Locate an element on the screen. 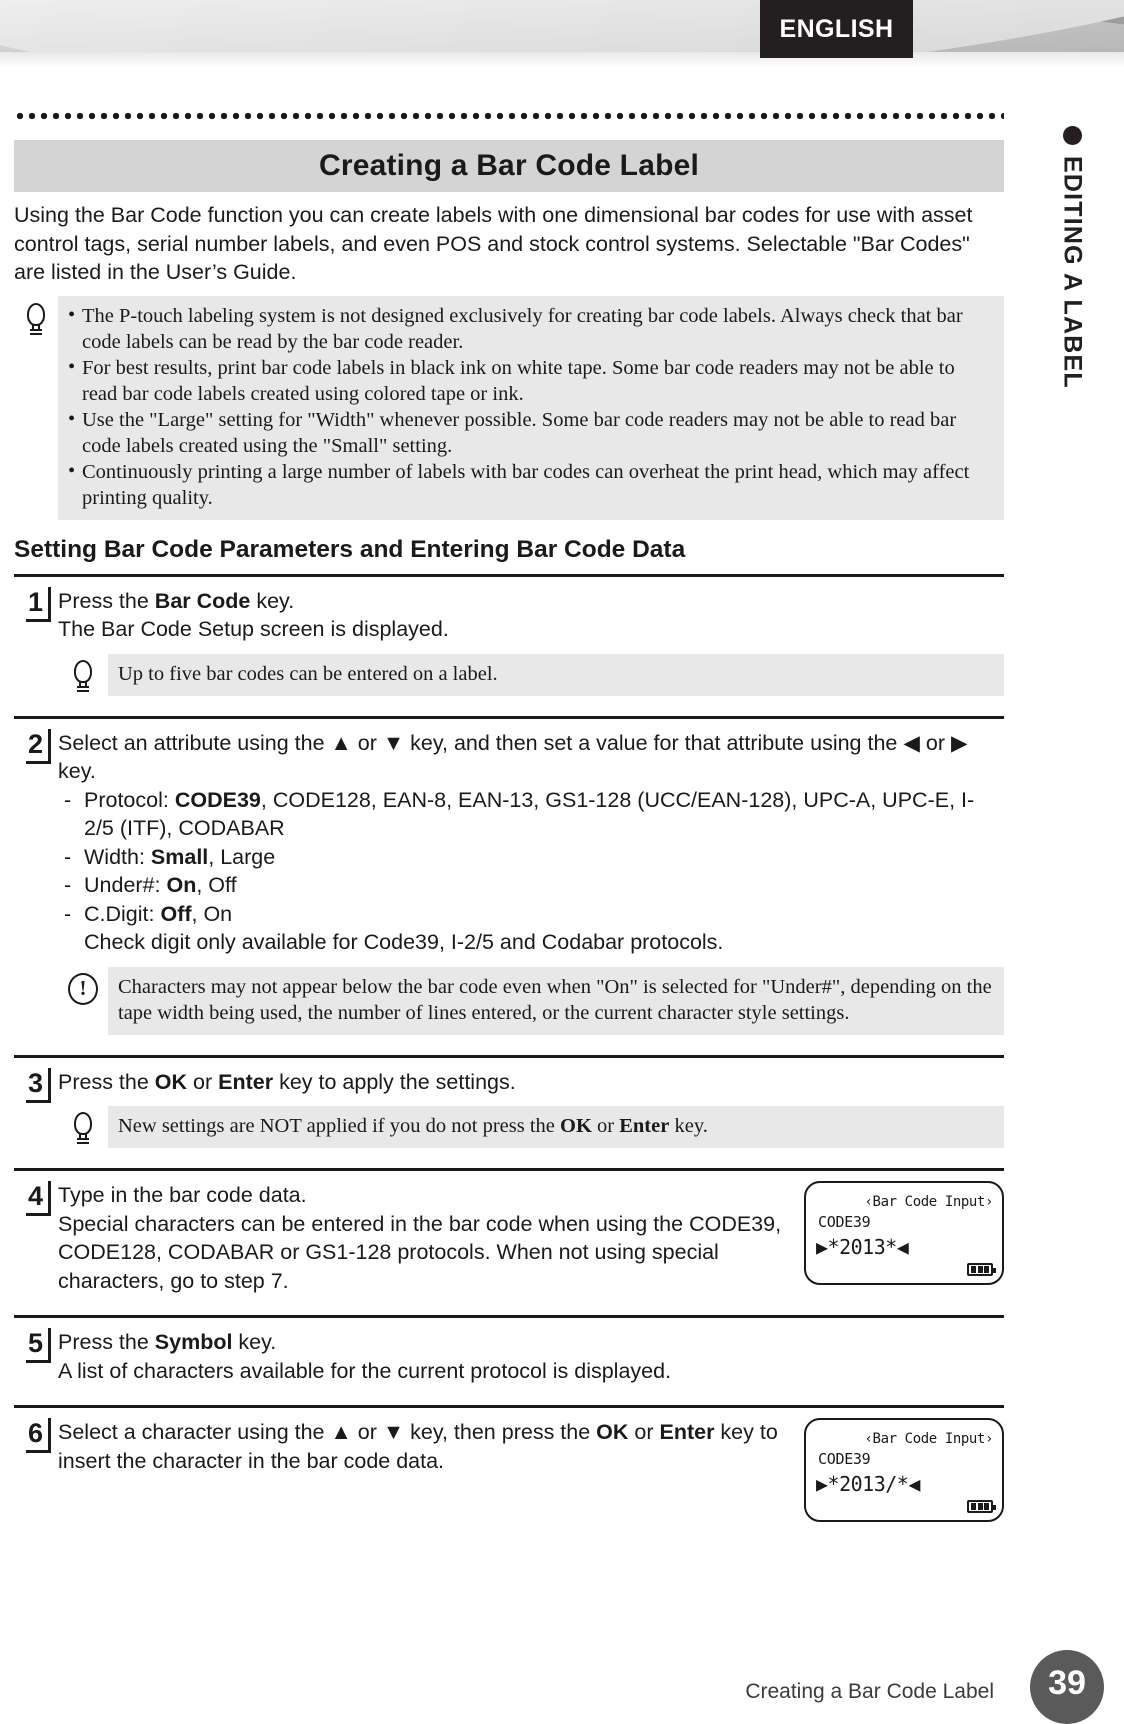 Image resolution: width=1124 pixels, height=1724 pixels. attribute-item-cdigit: C.Digit: Off, On is located at coordinates (531, 914).